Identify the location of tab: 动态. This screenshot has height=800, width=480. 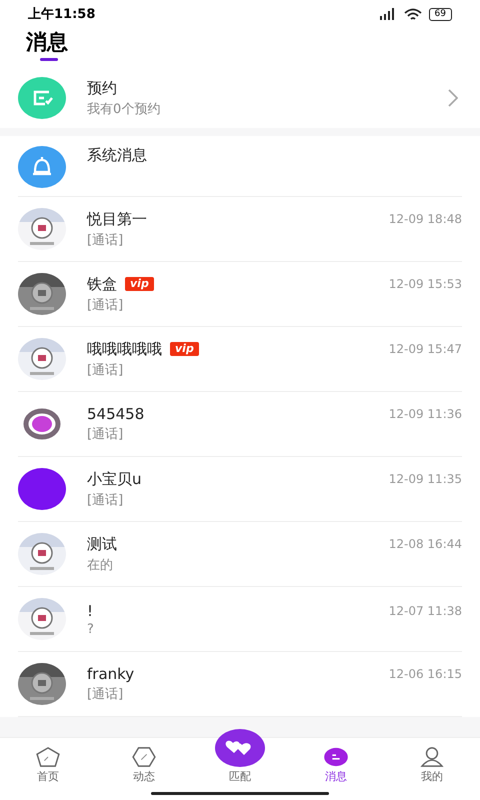
(144, 769).